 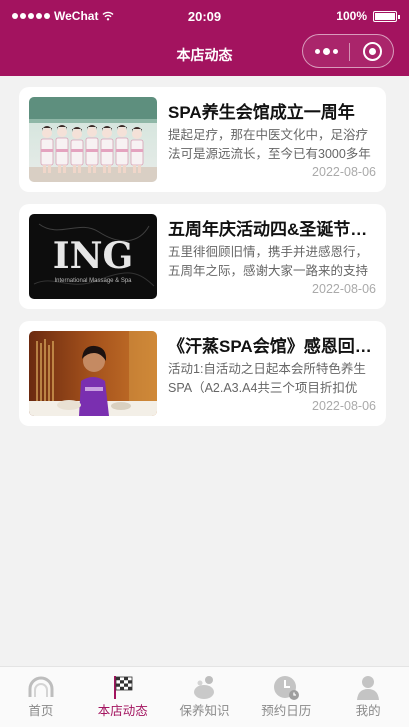 I want to click on mini-program-capsule, so click(x=348, y=51).